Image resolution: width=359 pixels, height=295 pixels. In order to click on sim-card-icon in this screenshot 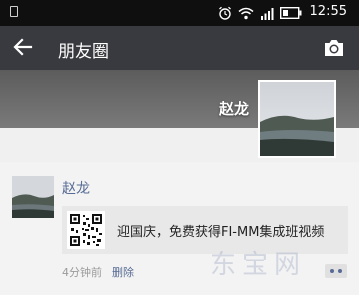, I will do `click(14, 11)`.